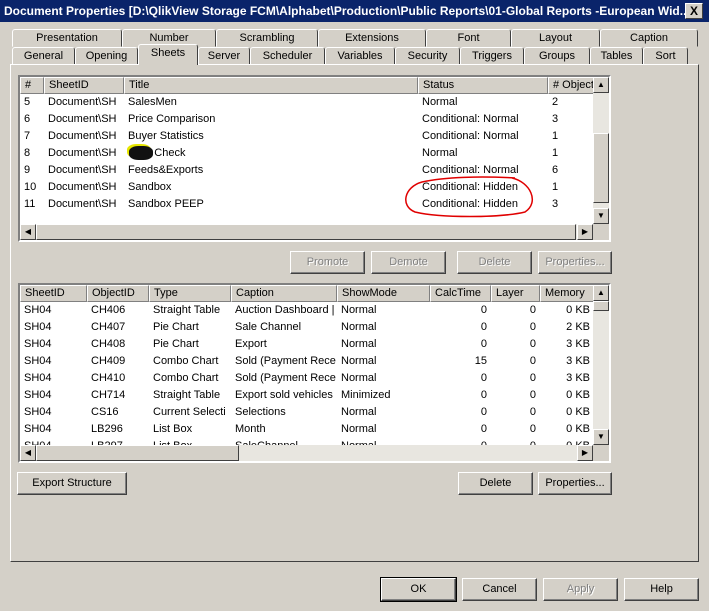  Describe the element at coordinates (408, 262) in the screenshot. I see `demote-button: Demote` at that location.